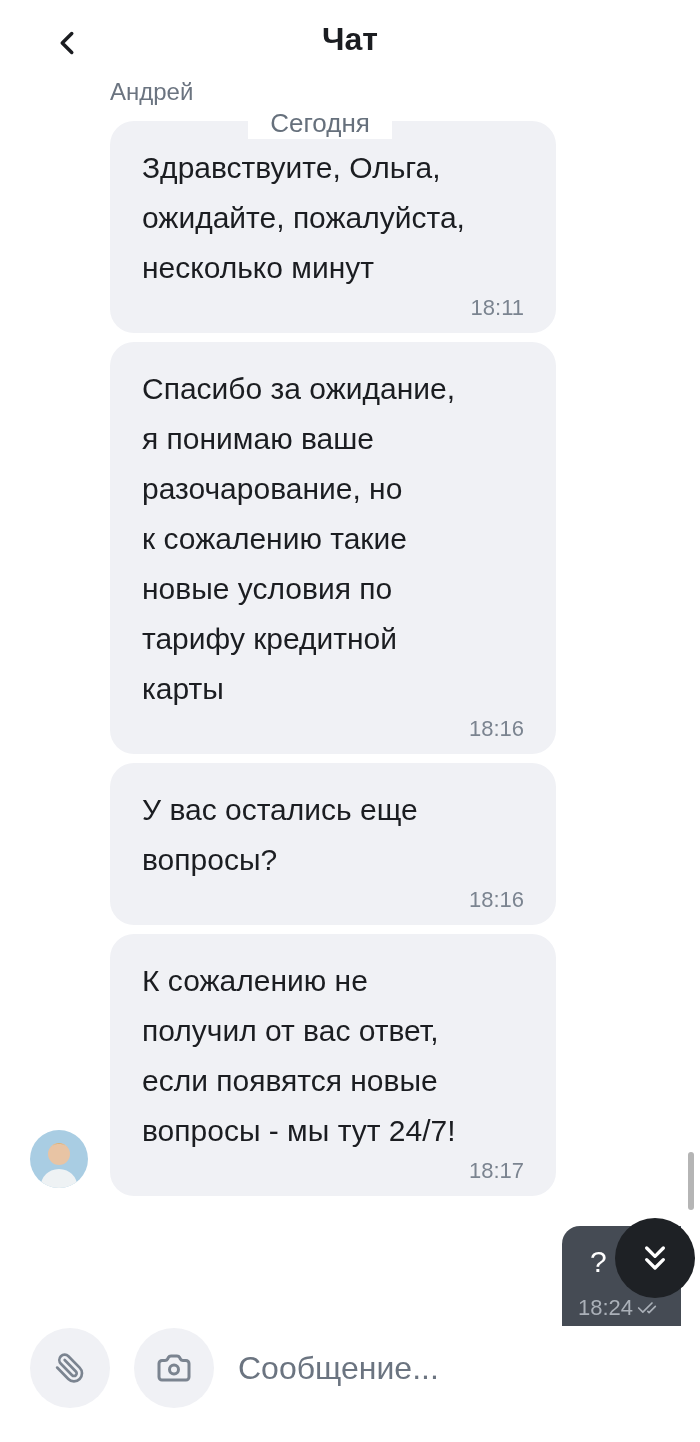  Describe the element at coordinates (299, 539) in the screenshot. I see `message-text: Спасибо за ожидание, я понимаю ваше разочарование, но к сожалению такие новые условия по тарифу кредитной карты` at that location.